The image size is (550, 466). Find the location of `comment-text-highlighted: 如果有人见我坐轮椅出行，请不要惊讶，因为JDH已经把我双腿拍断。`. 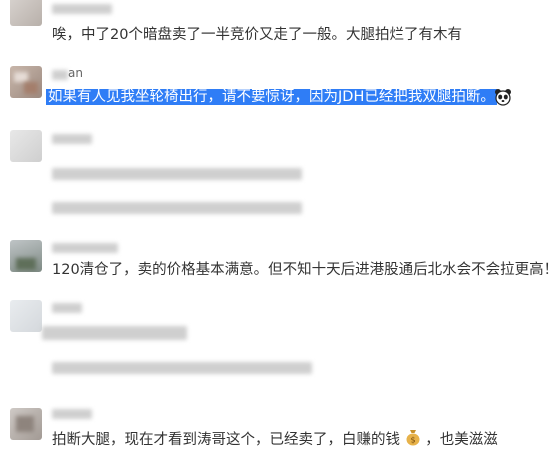

comment-text-highlighted: 如果有人见我坐轮椅出行，请不要惊讶，因为JDH已经把我双腿拍断。 is located at coordinates (271, 97).